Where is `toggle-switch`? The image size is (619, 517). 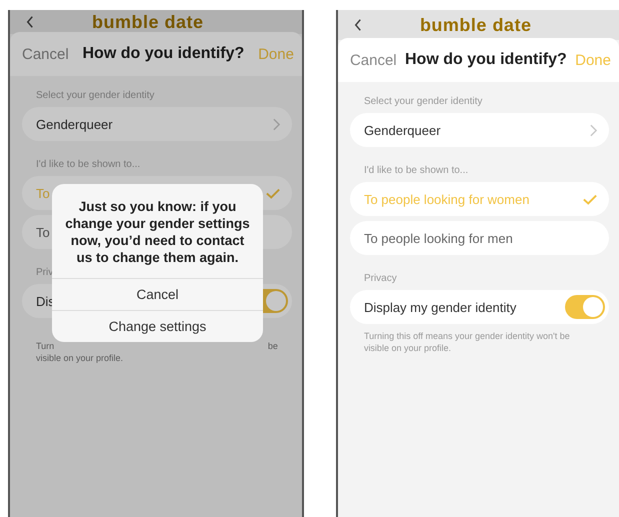
toggle-switch is located at coordinates (585, 307).